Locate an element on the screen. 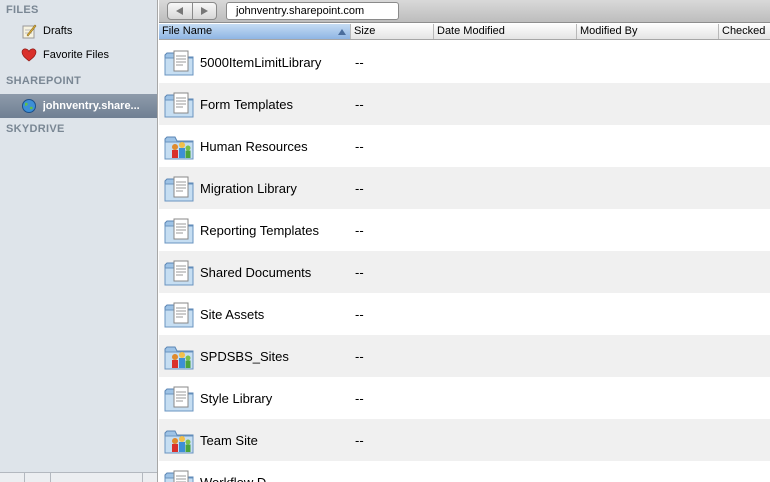 Image resolution: width=770 pixels, height=482 pixels. sidebar-item-favorite-files: Favorite Files is located at coordinates (78, 55).